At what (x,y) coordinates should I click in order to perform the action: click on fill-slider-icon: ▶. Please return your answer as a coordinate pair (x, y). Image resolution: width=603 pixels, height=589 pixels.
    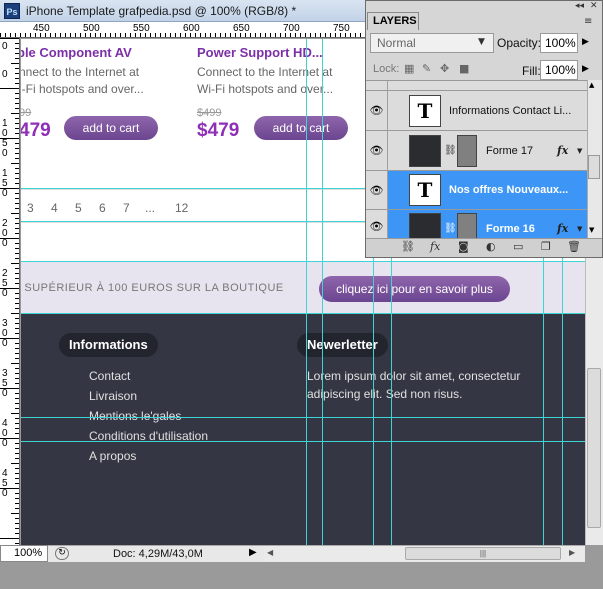
    Looking at the image, I should click on (585, 69).